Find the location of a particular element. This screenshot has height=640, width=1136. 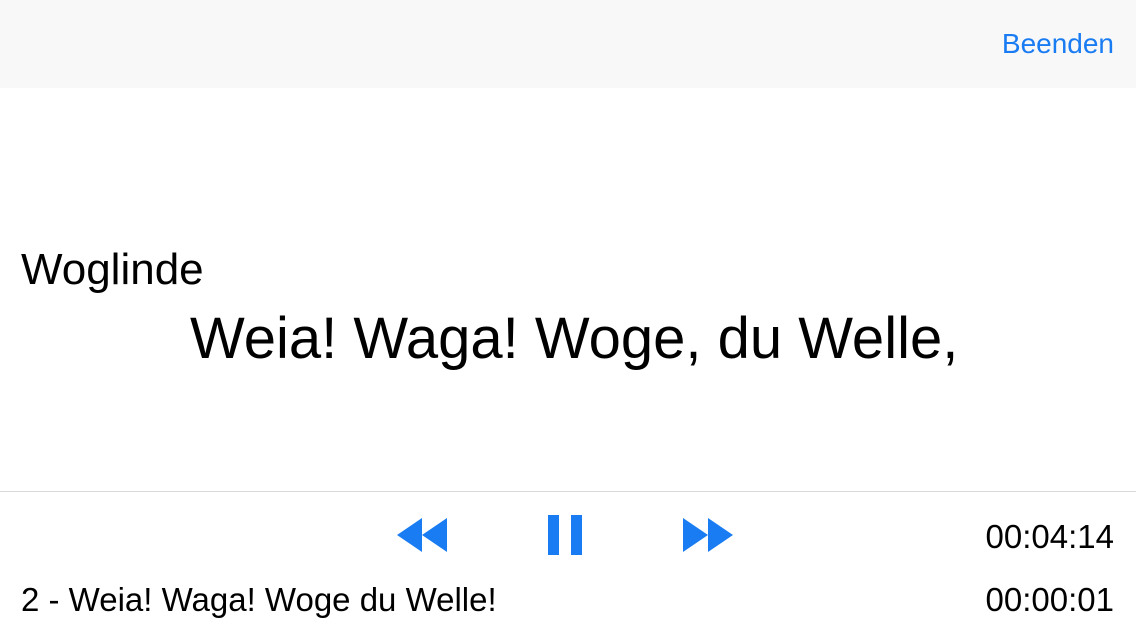

pause-icon is located at coordinates (565, 535).